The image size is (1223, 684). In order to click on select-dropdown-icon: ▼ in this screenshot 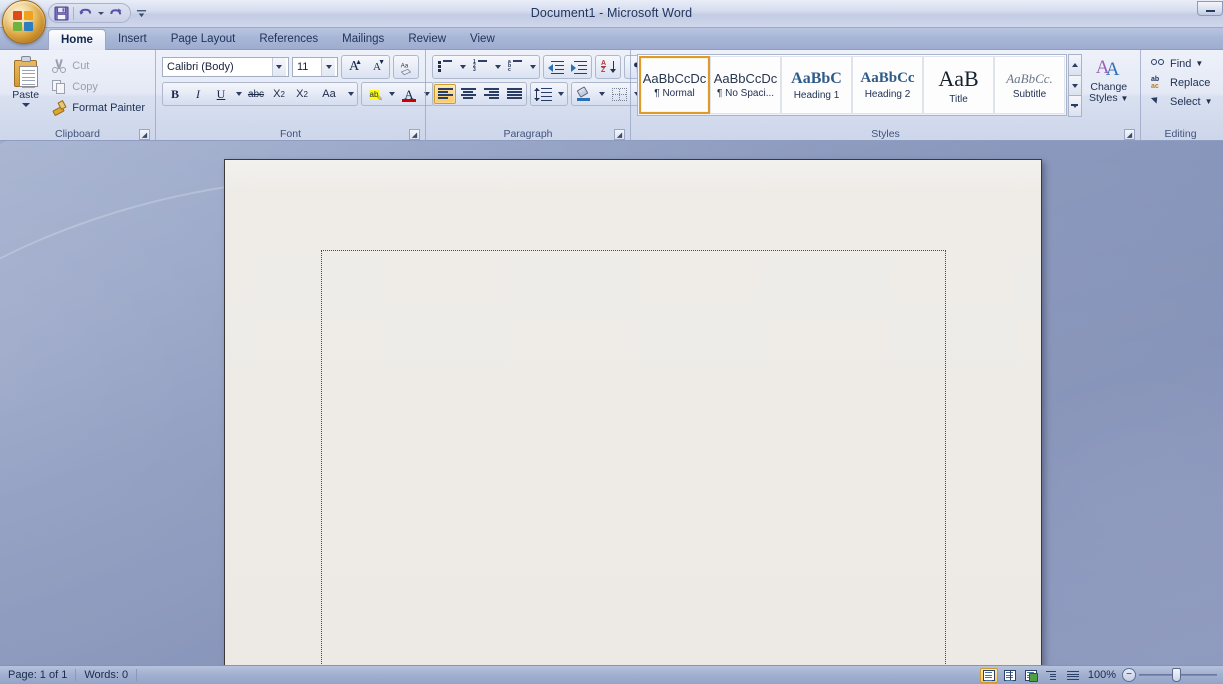, I will do `click(1209, 101)`.